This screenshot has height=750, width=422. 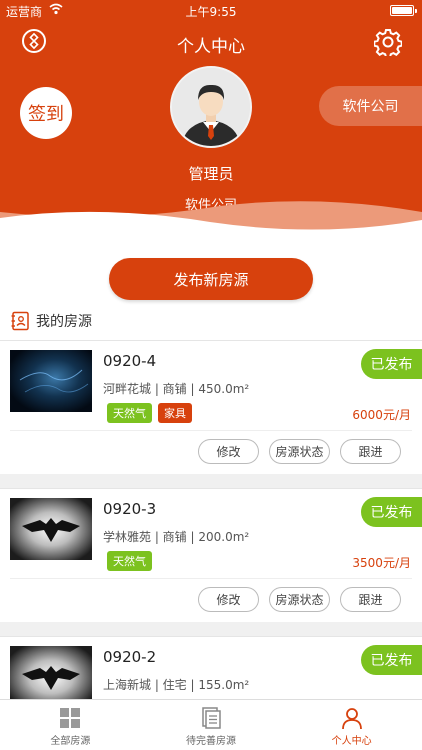 I want to click on tab-bar: 全部房源 待完善房源 个人中心, so click(x=211, y=724).